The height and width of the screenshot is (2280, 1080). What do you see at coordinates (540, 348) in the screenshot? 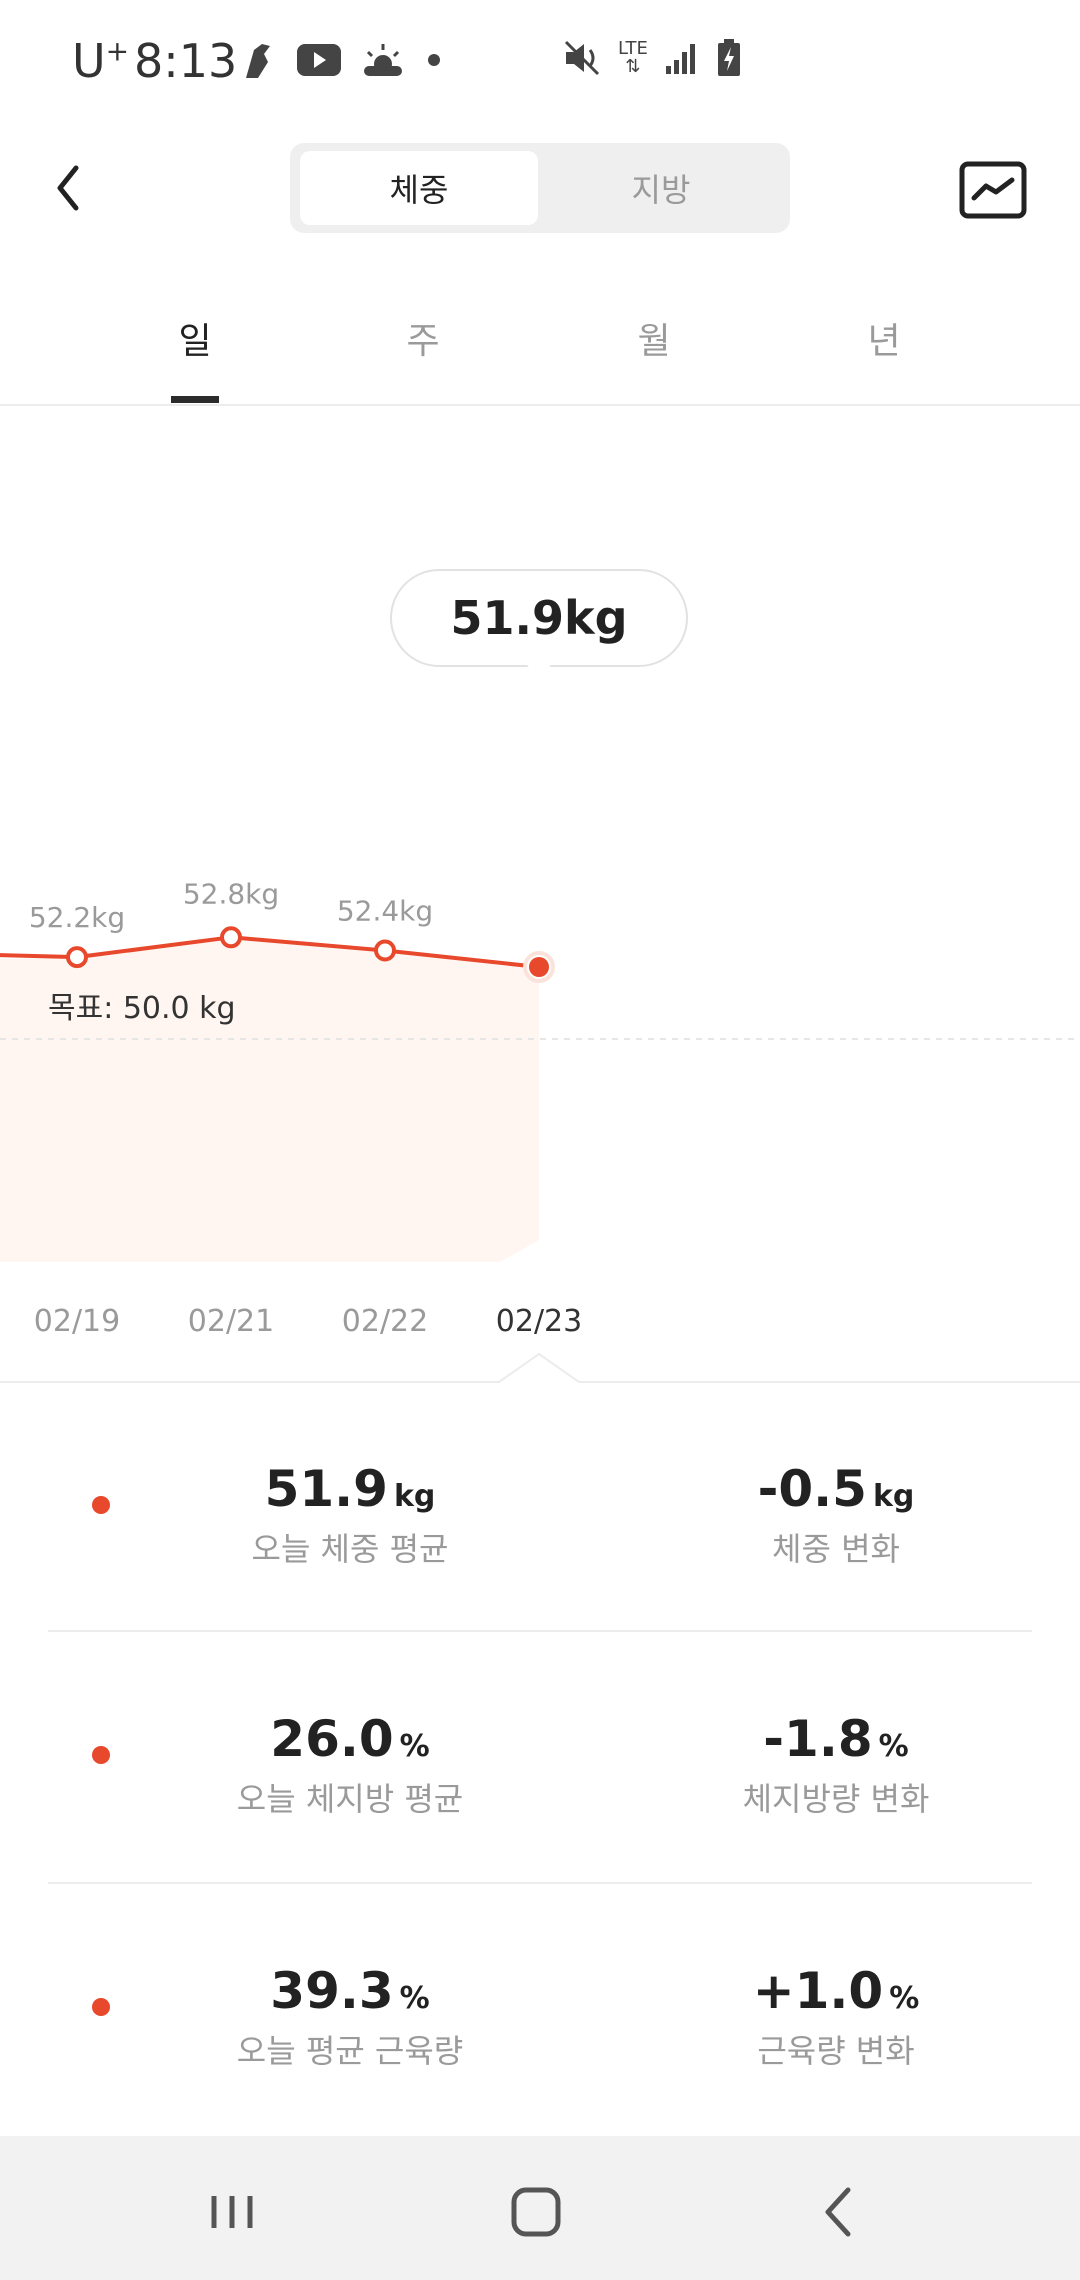
I see `period-tabs: 일 주 월 년` at bounding box center [540, 348].